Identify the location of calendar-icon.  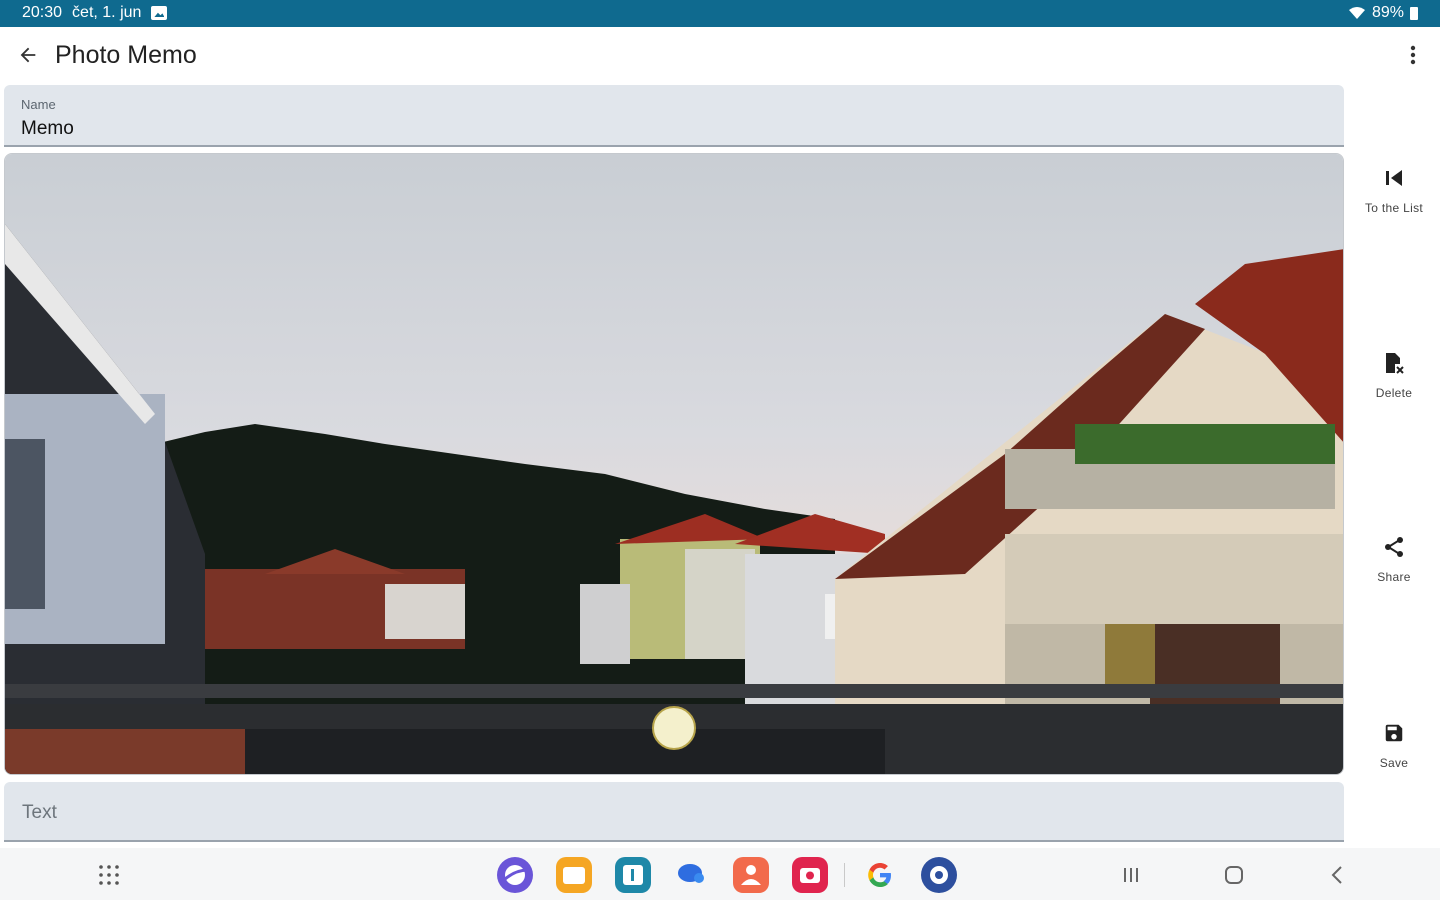
(633, 875).